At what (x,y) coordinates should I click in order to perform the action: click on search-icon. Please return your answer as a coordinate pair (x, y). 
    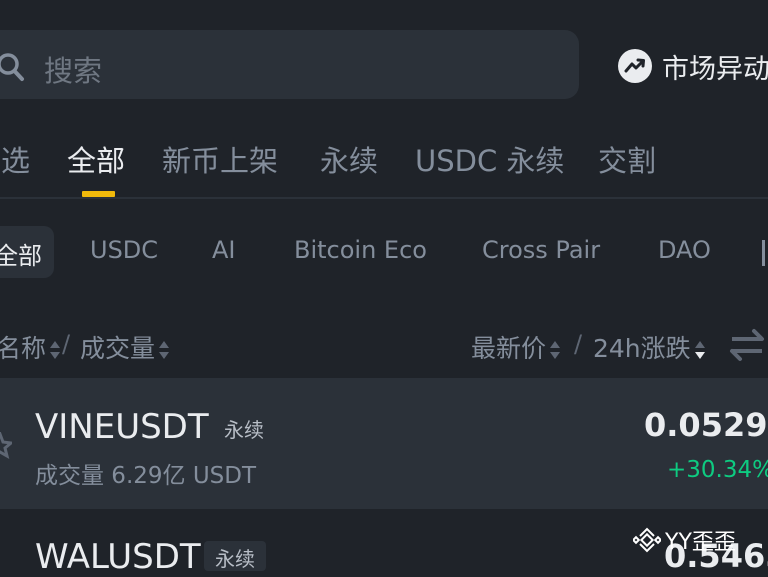
    Looking at the image, I should click on (14, 67).